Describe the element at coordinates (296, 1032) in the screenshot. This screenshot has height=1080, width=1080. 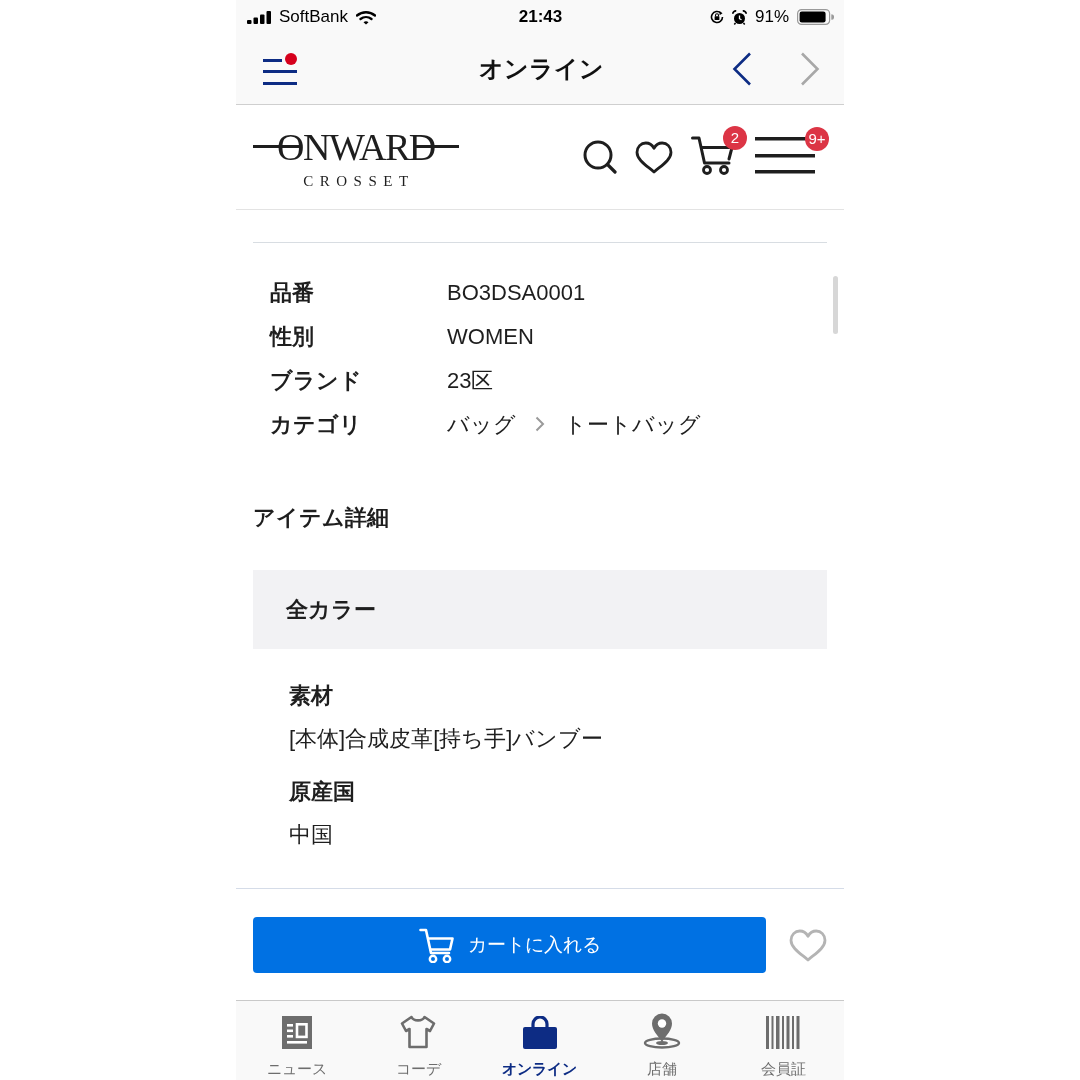
I see `news-icon` at that location.